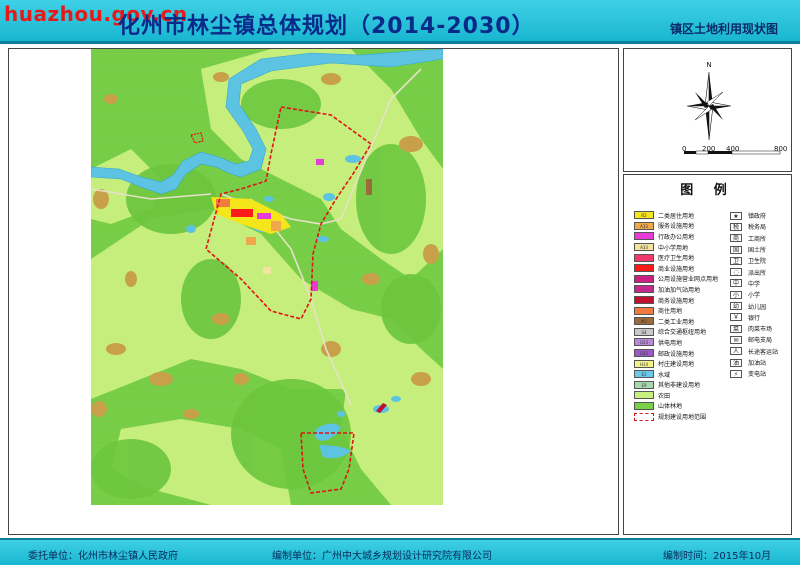 The image size is (800, 565). I want to click on legend-swatch: U22, so click(644, 353).